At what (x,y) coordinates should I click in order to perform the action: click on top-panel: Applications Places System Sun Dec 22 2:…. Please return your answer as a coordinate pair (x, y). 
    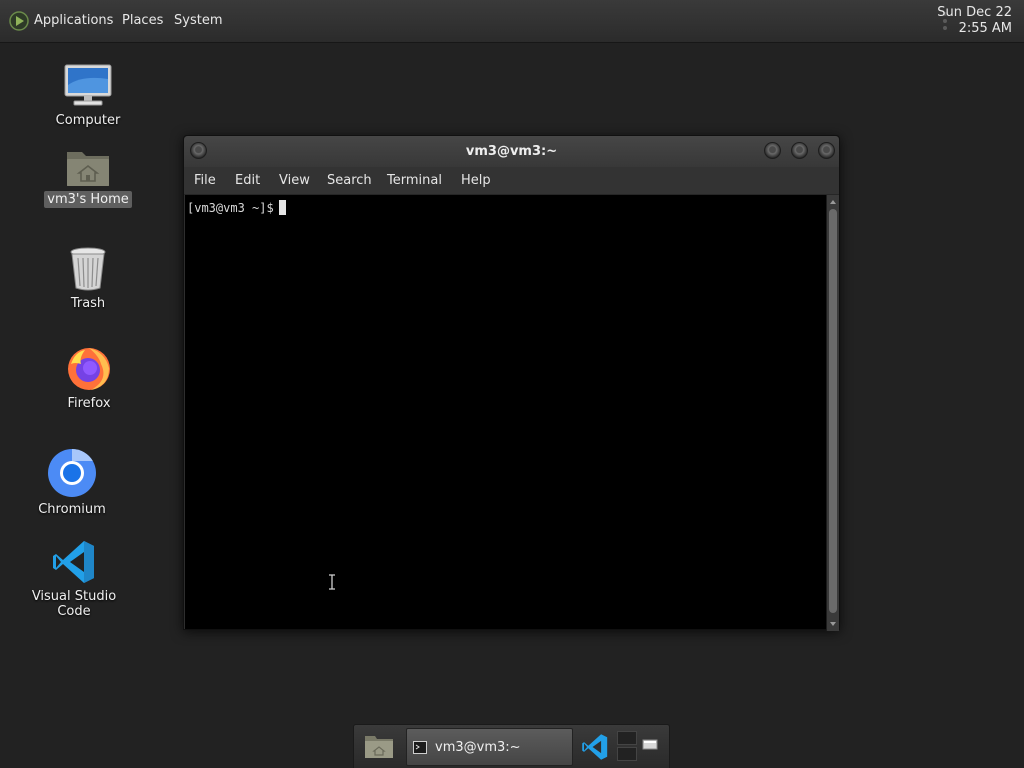
    Looking at the image, I should click on (512, 21).